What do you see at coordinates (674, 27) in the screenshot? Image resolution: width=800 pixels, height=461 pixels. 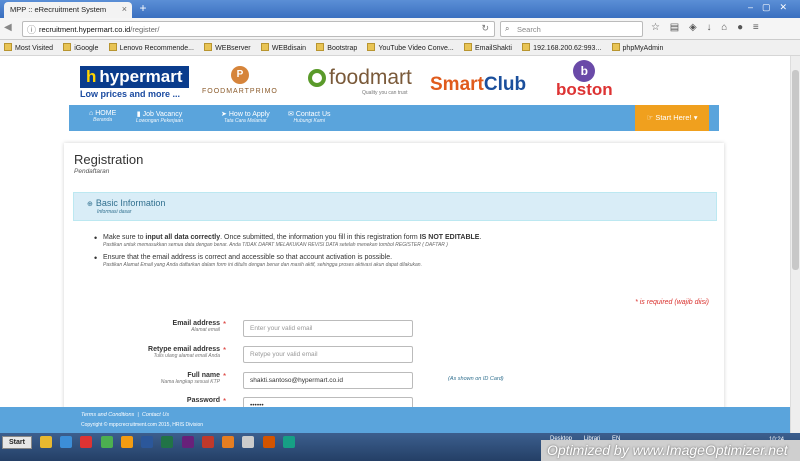 I see `reading-list-icon: ▤` at bounding box center [674, 27].